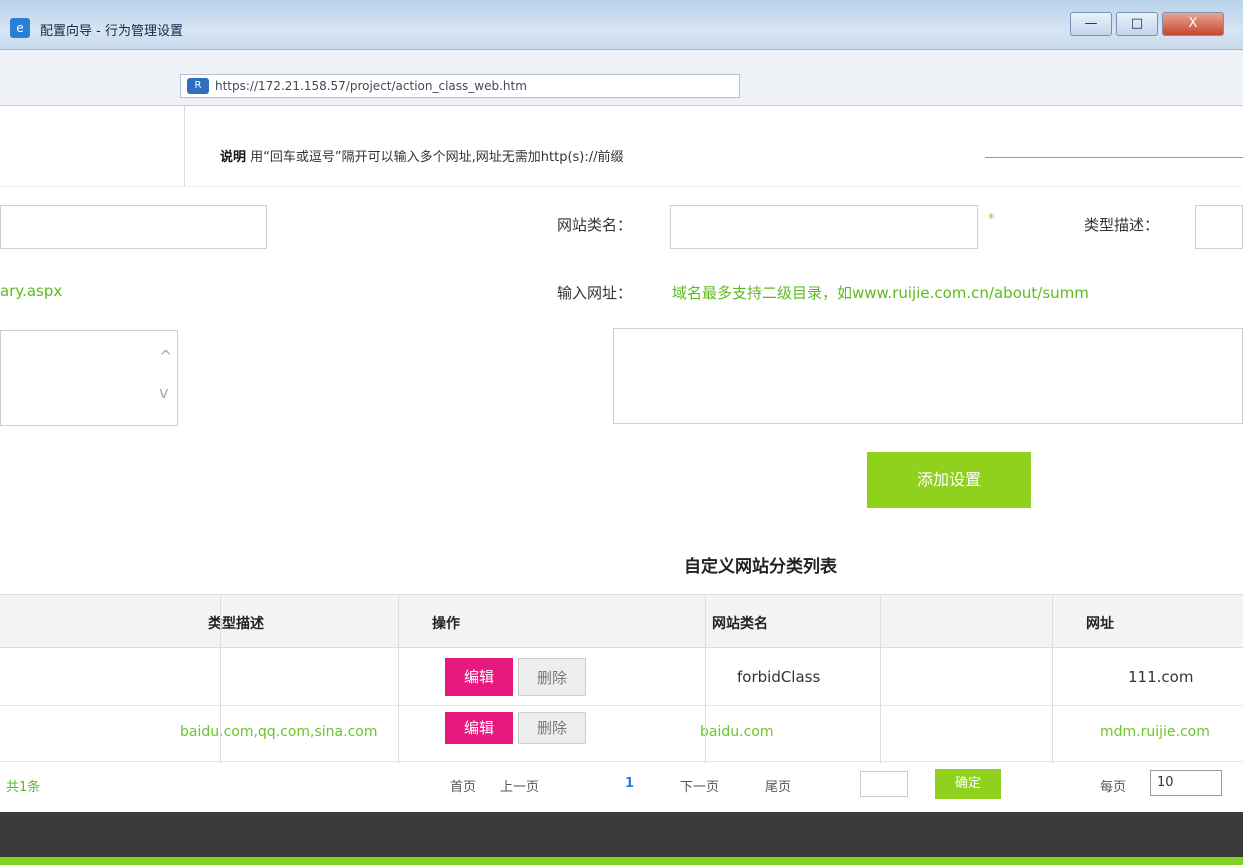 This screenshot has width=1243, height=865. Describe the element at coordinates (991, 219) in the screenshot. I see `required-mark: *` at that location.